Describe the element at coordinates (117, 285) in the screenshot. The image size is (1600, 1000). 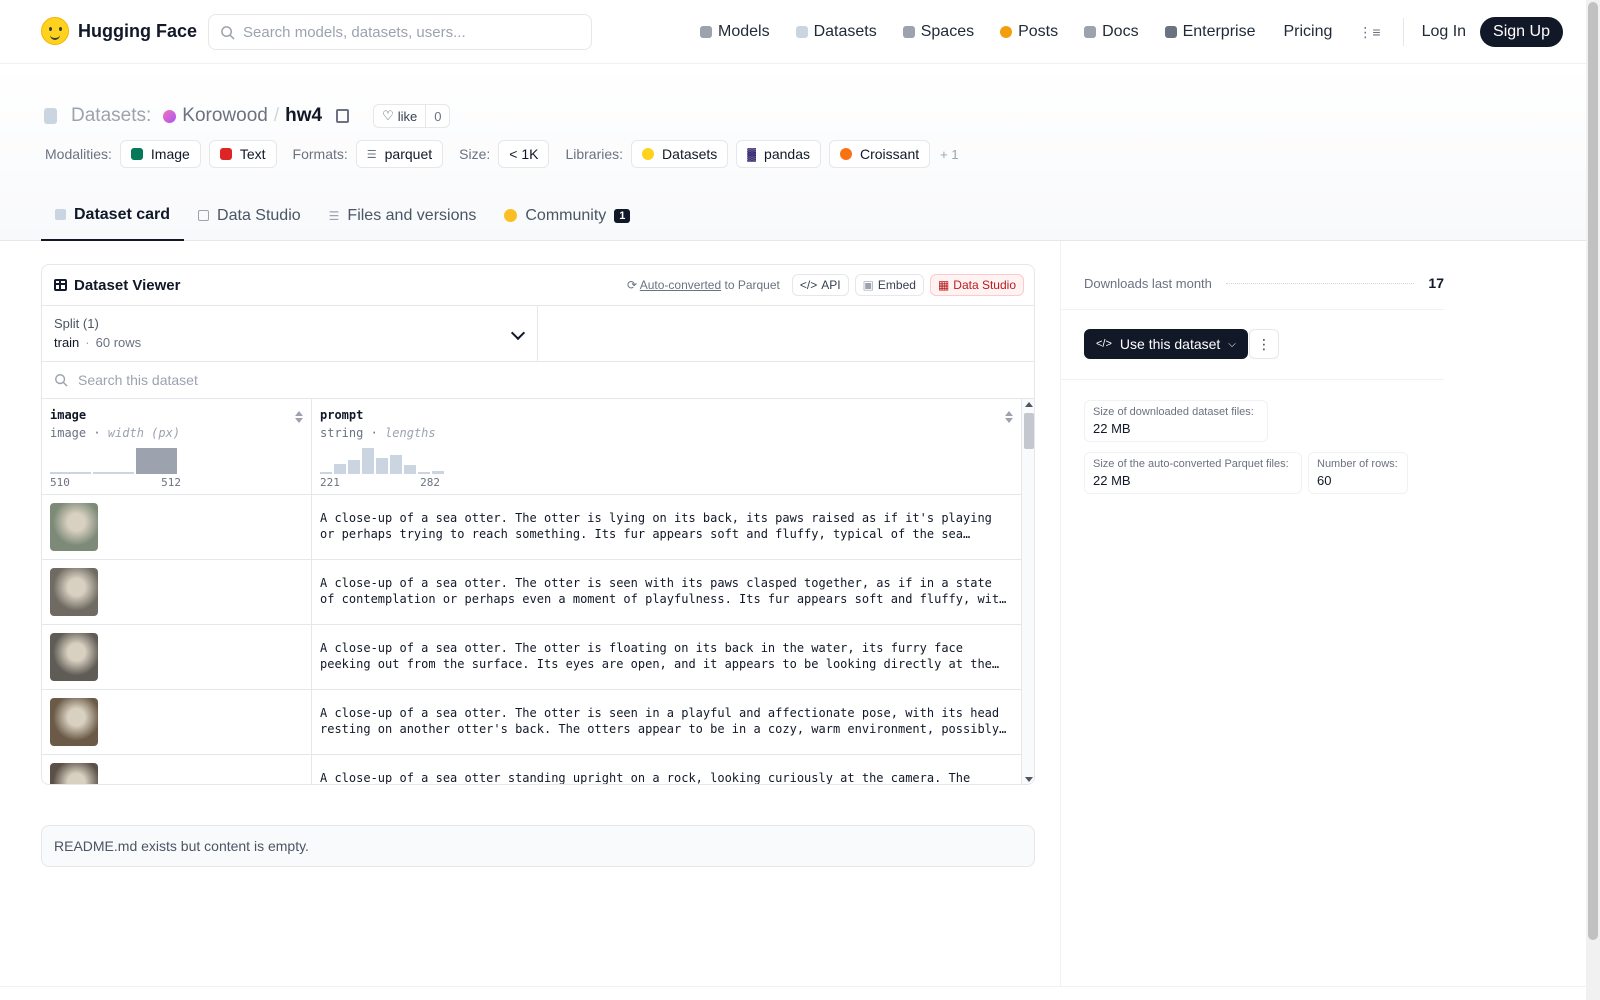
I see `viewer-title: Dataset Viewer` at that location.